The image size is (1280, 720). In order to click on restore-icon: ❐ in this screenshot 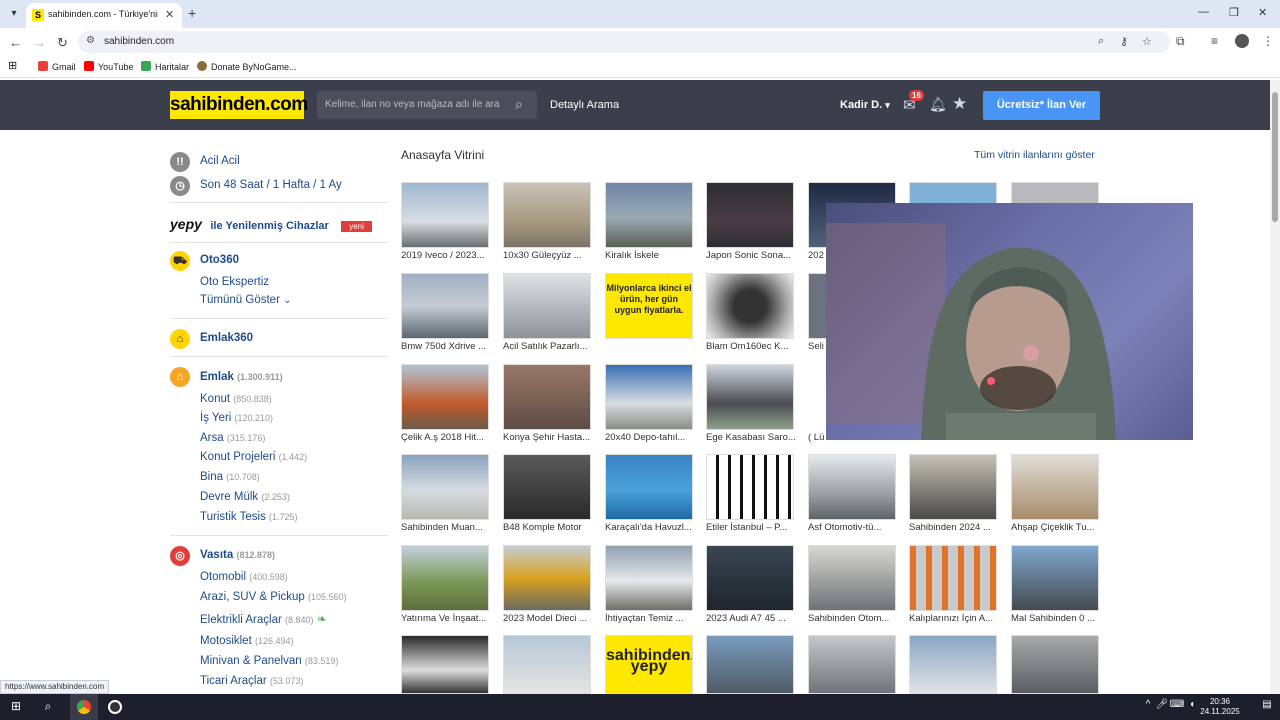, I will do `click(1234, 12)`.